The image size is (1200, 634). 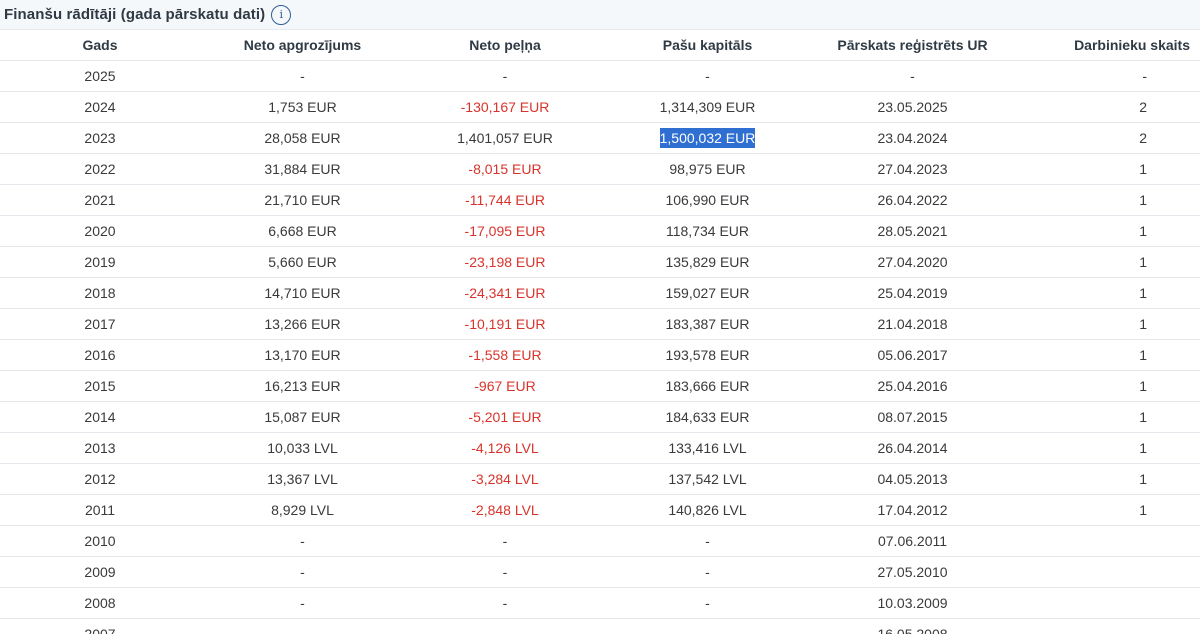 I want to click on selected-text: 1,500,032 EUR, so click(x=707, y=138).